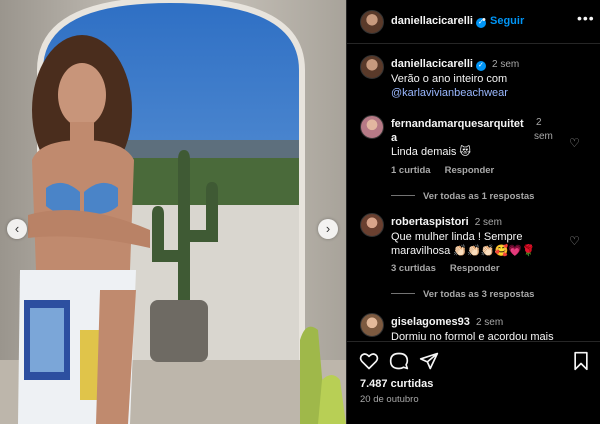 This screenshot has height=424, width=600. I want to click on author-username-text: daniellacicarelli, so click(432, 21).